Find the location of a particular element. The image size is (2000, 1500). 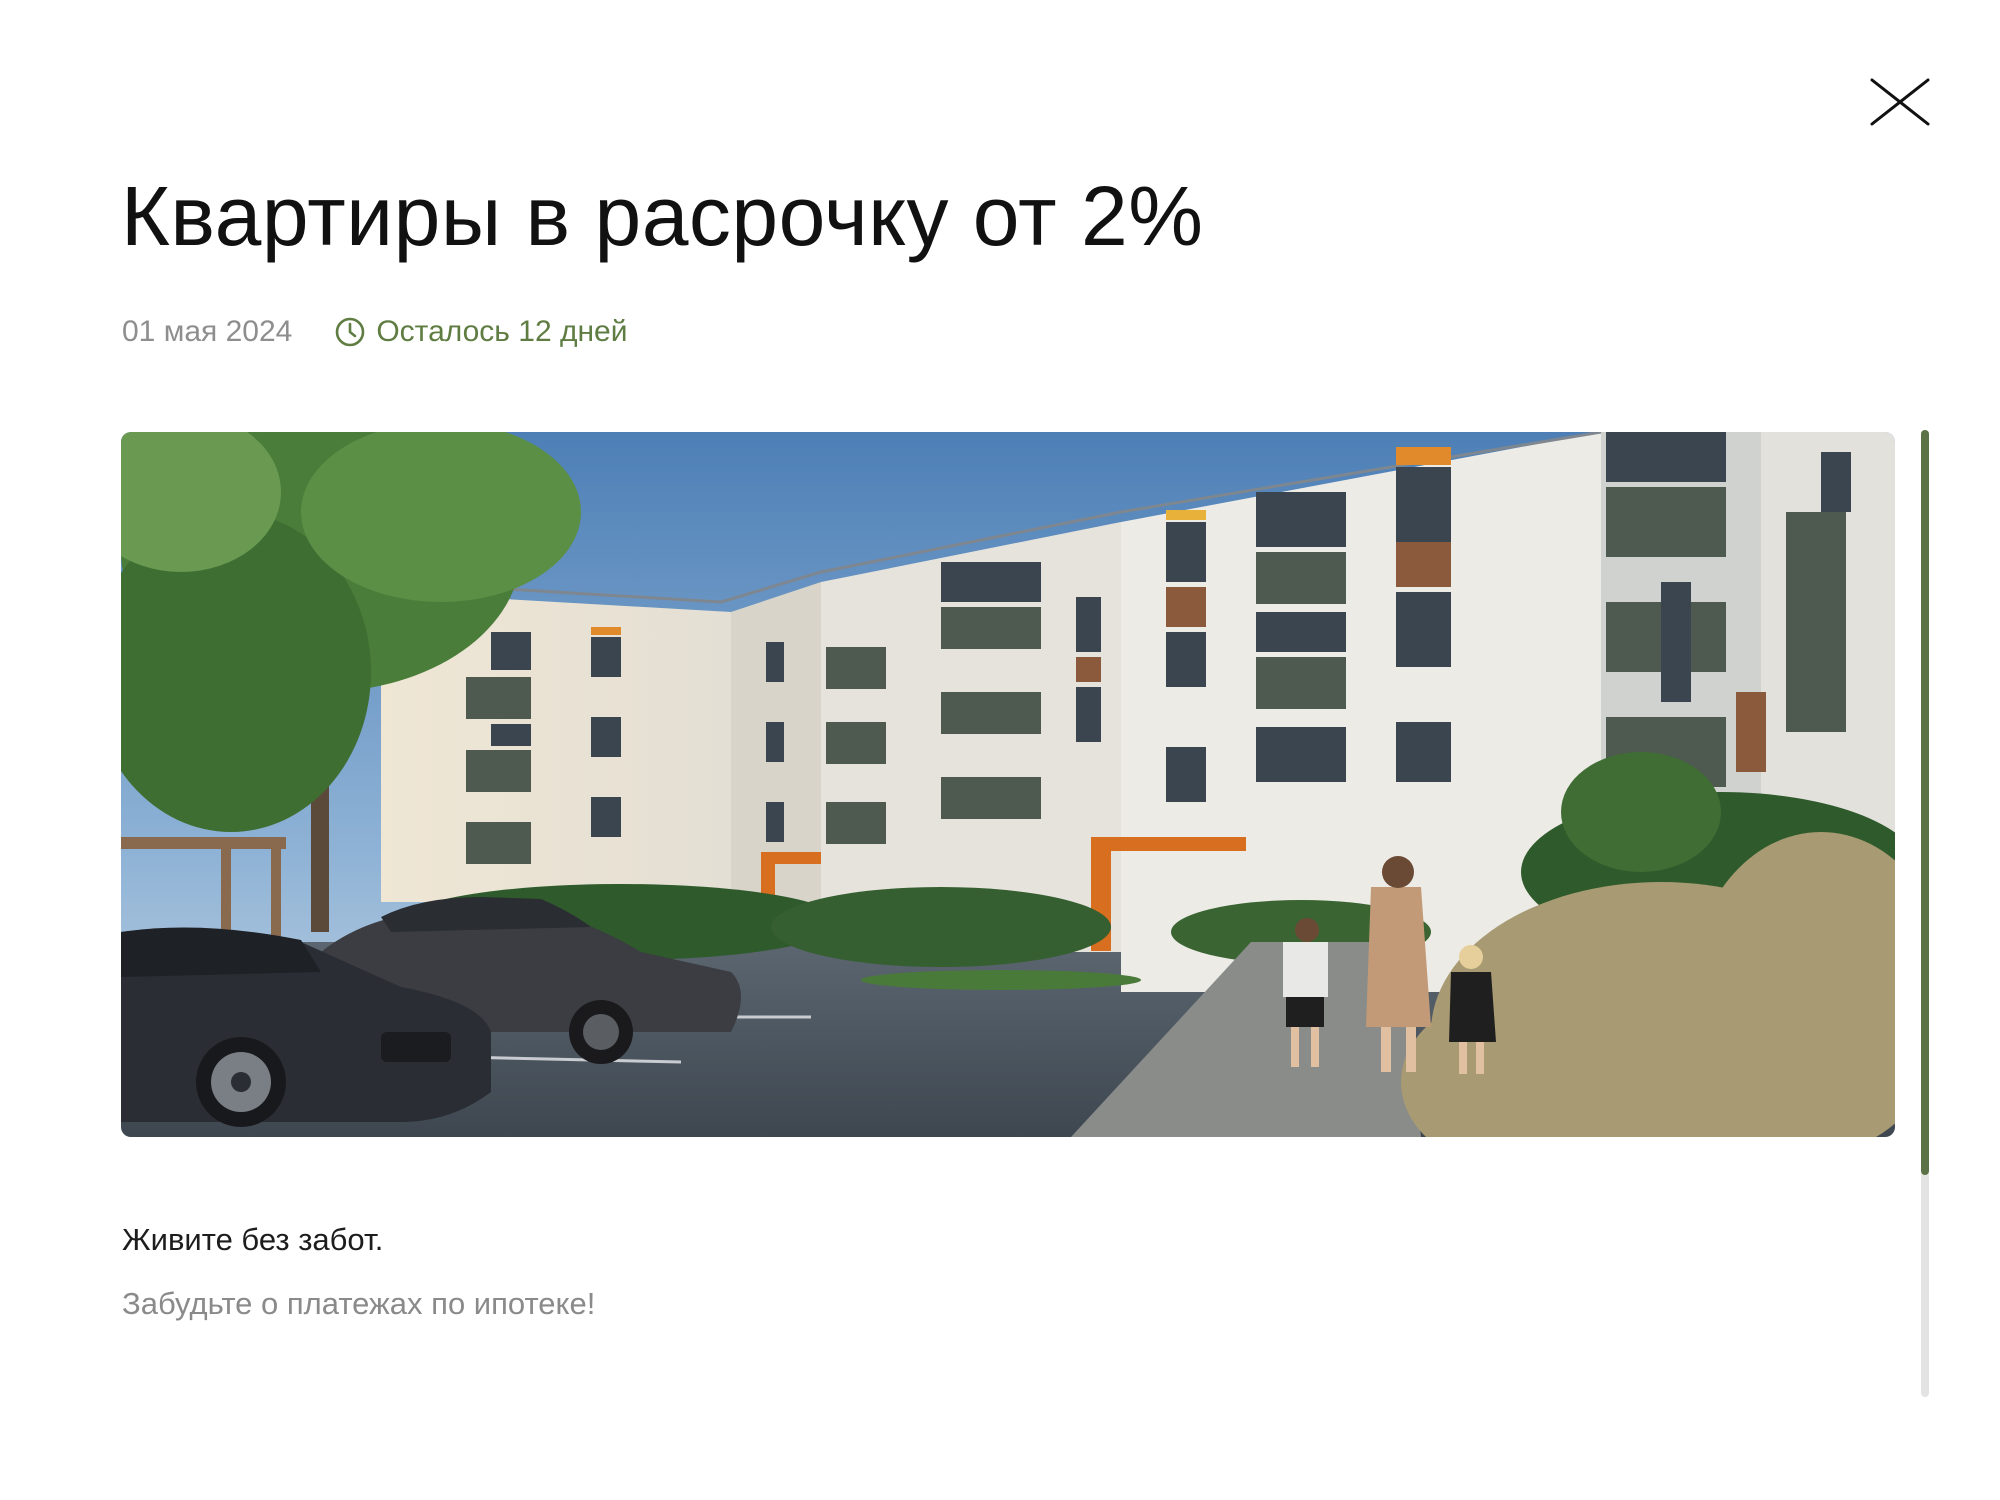

lead-text: Живите без забот. is located at coordinates (253, 1239).